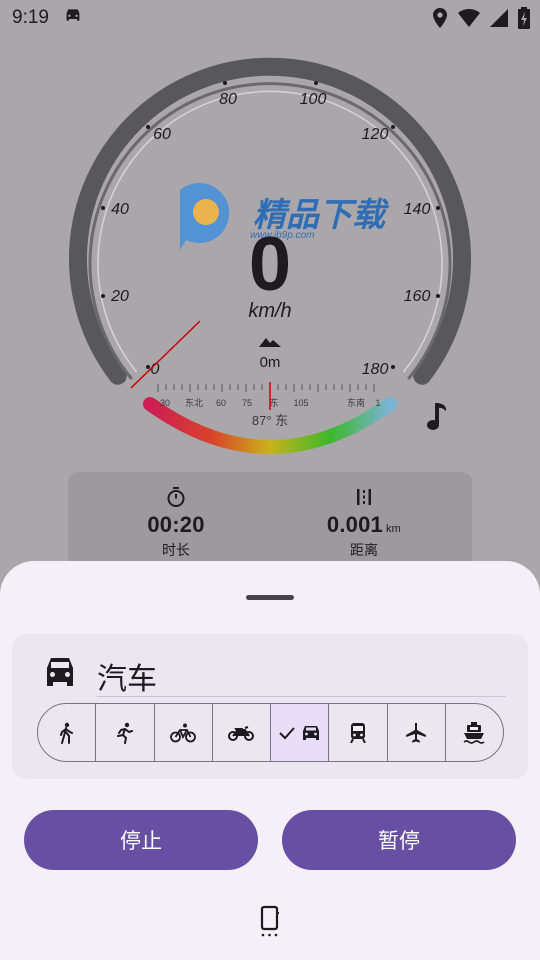  I want to click on duration-value: 00:20, so click(176, 524).